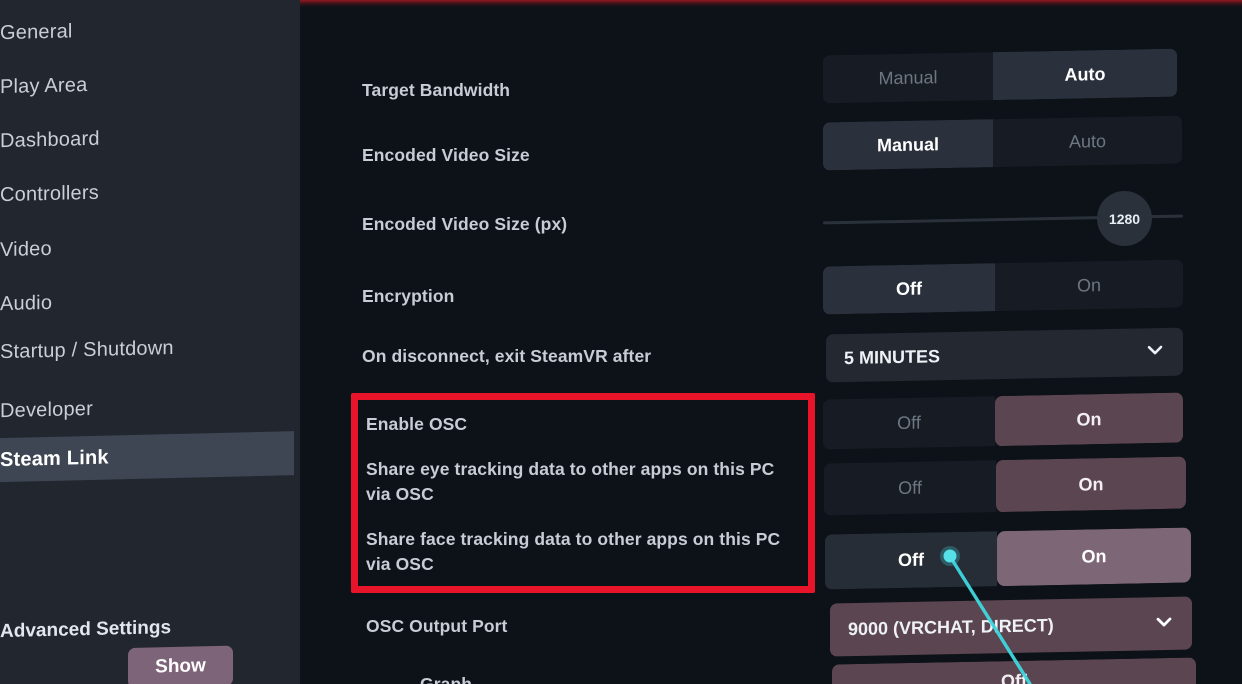 The width and height of the screenshot is (1242, 684). What do you see at coordinates (26, 303) in the screenshot?
I see `sidebar-item-label: Audio` at bounding box center [26, 303].